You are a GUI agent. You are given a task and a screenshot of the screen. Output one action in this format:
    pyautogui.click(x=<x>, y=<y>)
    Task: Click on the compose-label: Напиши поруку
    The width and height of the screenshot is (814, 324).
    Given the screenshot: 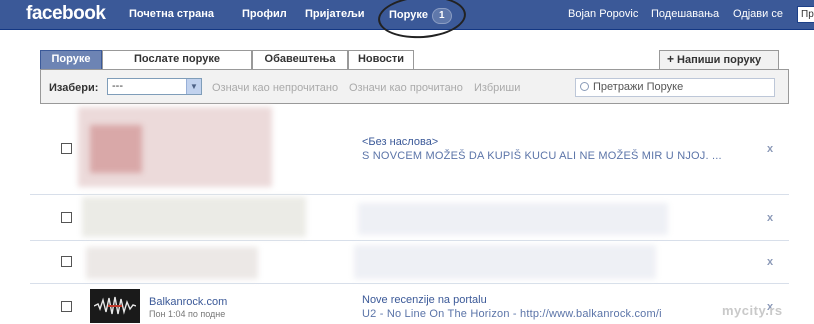 What is the action you would take?
    pyautogui.click(x=719, y=60)
    